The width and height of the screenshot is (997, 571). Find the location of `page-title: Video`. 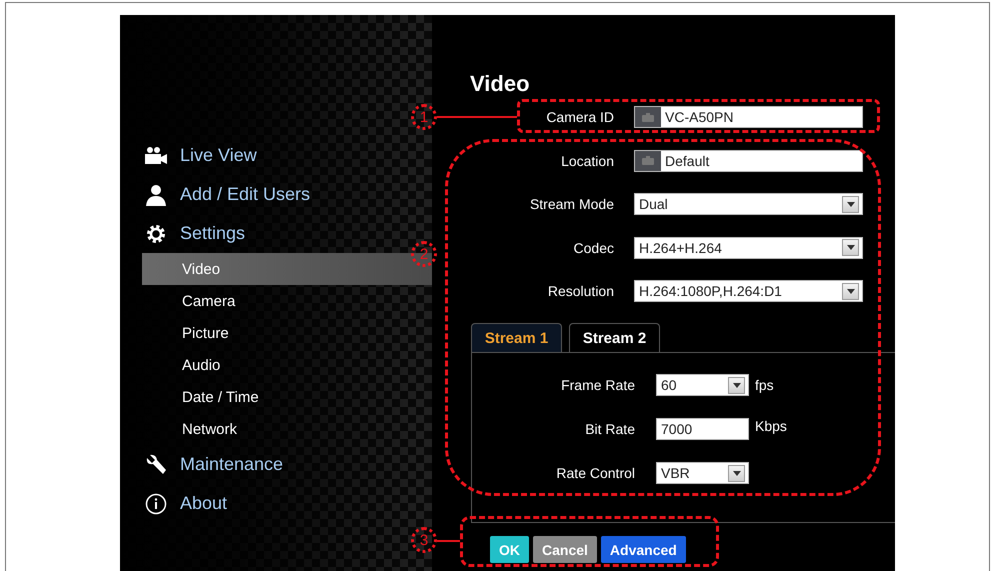

page-title: Video is located at coordinates (500, 84).